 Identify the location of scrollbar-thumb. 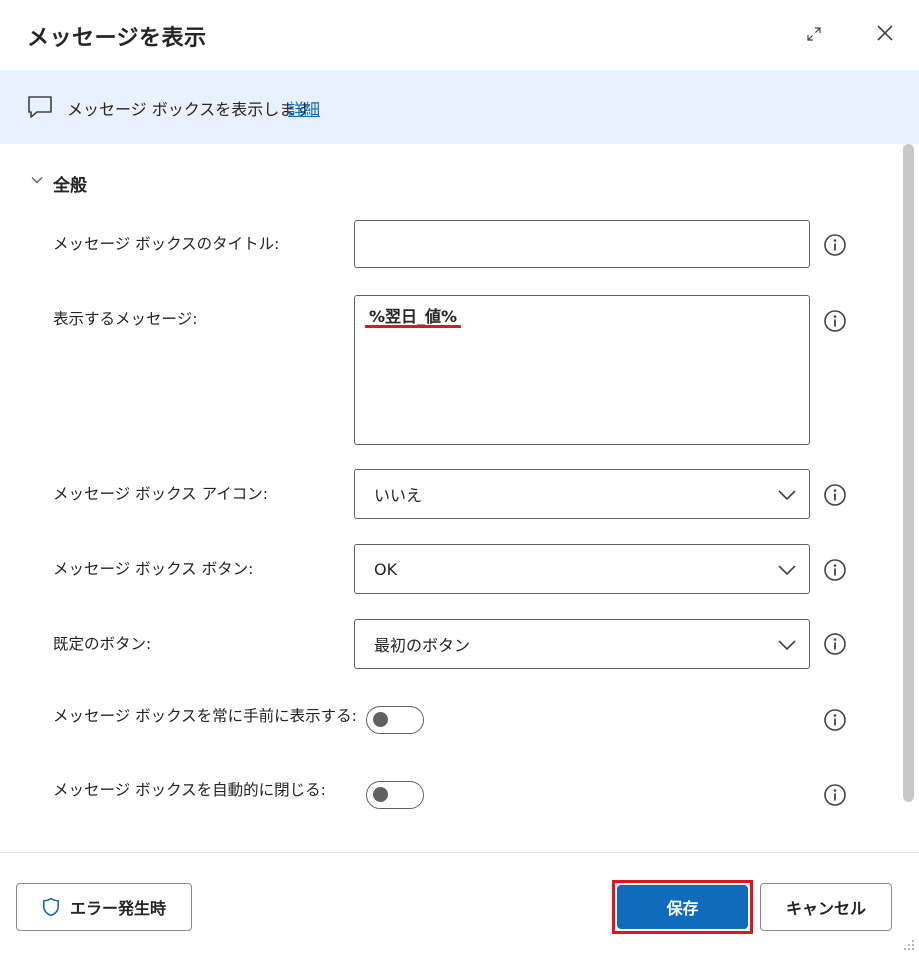
(908, 473).